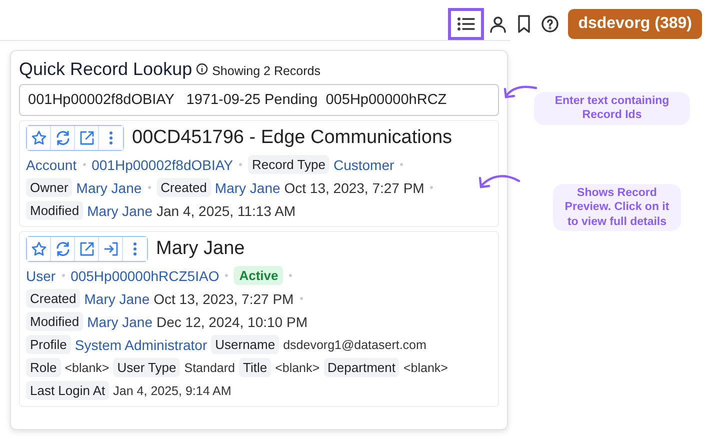  What do you see at coordinates (550, 24) in the screenshot?
I see `help-icon` at bounding box center [550, 24].